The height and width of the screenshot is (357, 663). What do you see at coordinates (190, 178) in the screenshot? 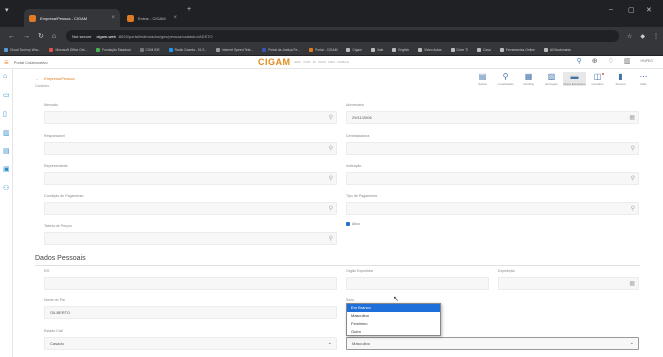
I see `representante-field: ⚲` at bounding box center [190, 178].